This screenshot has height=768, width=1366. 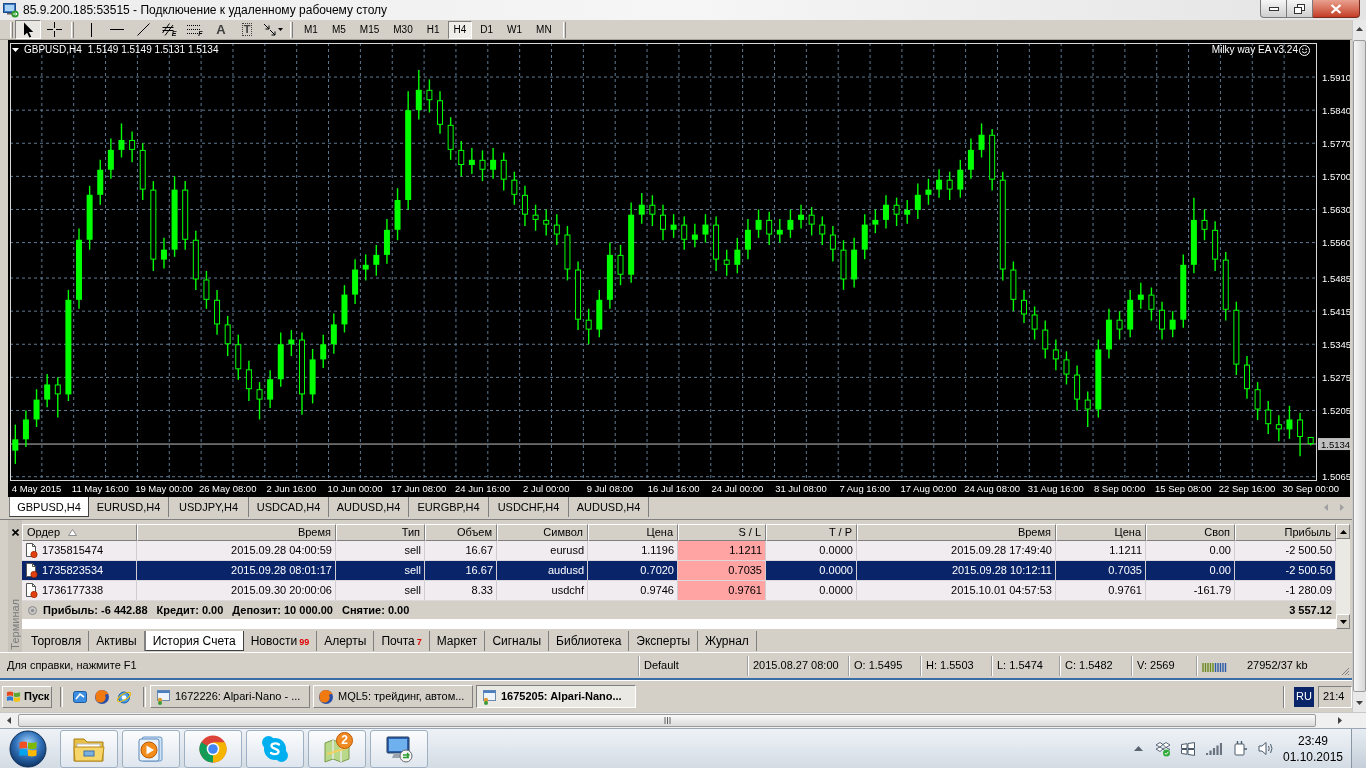 I want to click on column-header: Прибыль, so click(x=1285, y=532).